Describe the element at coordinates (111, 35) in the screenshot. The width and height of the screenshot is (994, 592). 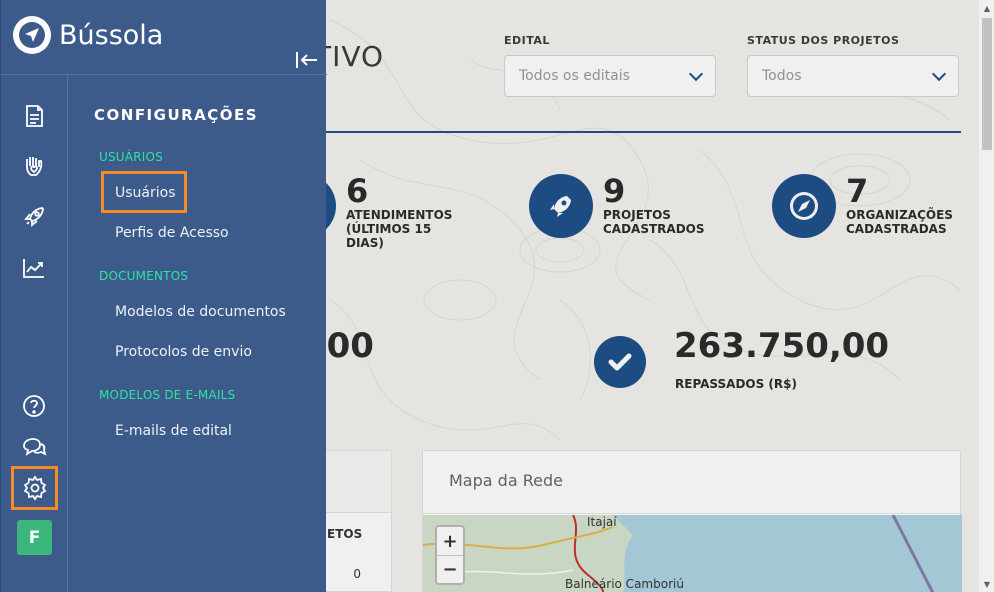
I see `brand-name: Bússola` at that location.